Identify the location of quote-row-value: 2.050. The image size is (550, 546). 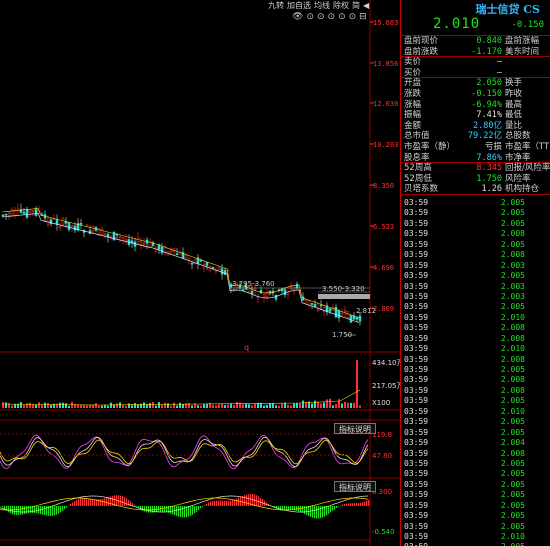
(489, 83).